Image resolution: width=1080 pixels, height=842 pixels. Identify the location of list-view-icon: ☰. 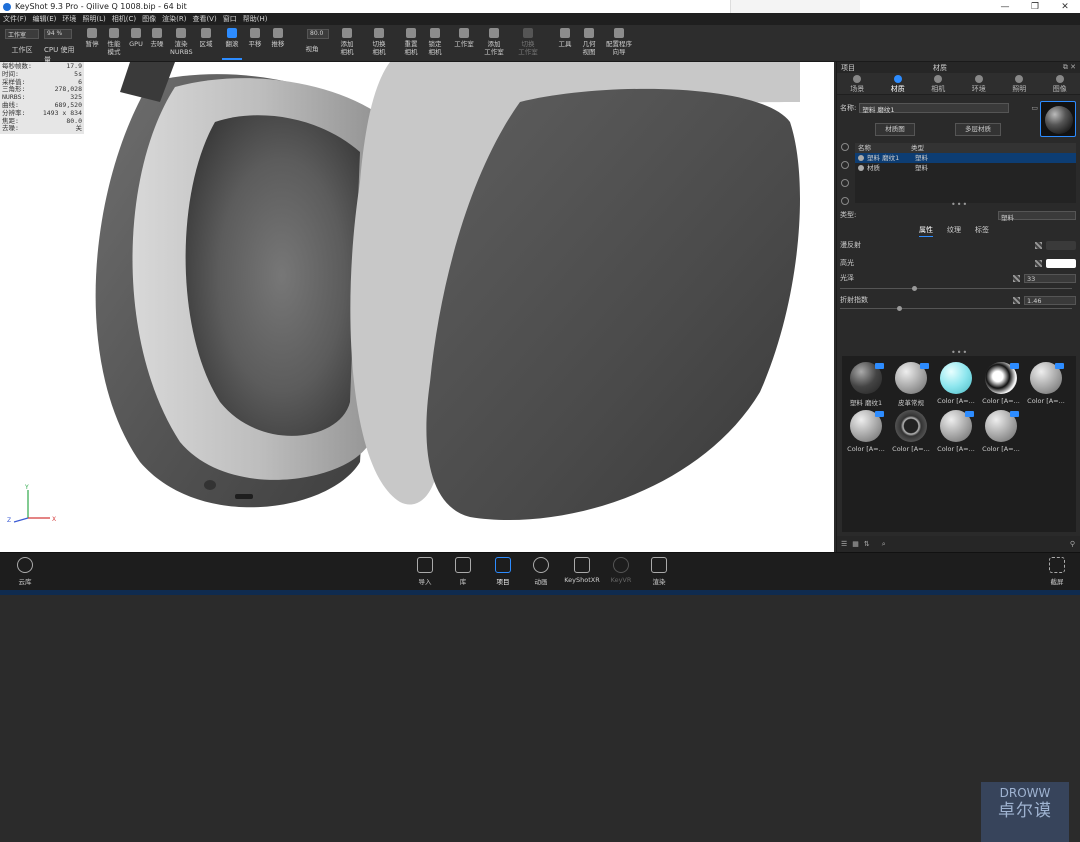
(844, 544).